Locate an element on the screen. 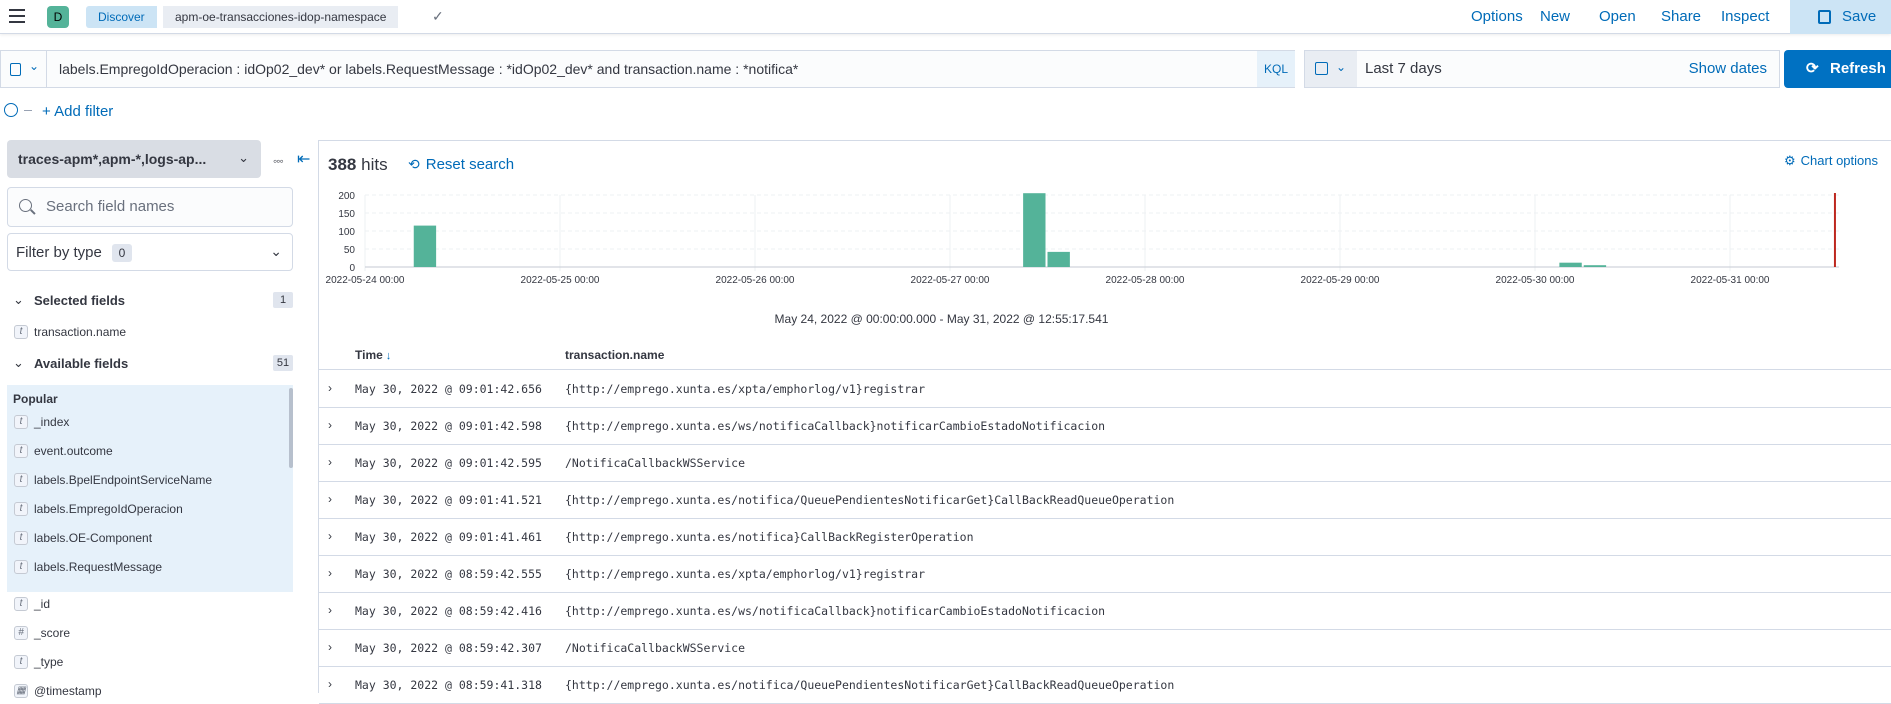  hamburger-menu-icon is located at coordinates (17, 16).